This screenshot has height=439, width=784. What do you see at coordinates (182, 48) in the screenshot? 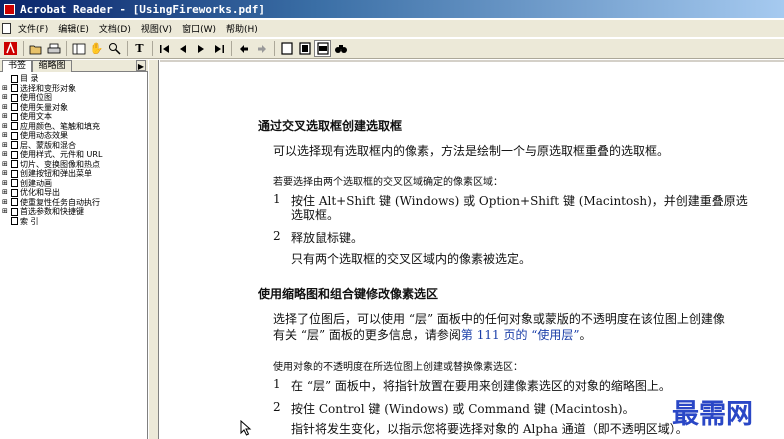
I see `previous-page-icon` at bounding box center [182, 48].